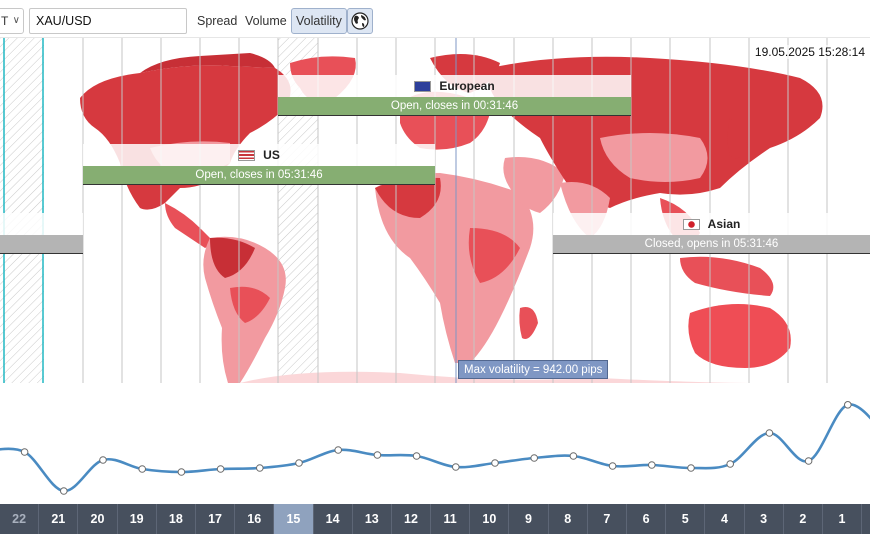 The height and width of the screenshot is (534, 870). What do you see at coordinates (725, 519) in the screenshot?
I see `hour-cell-4: 4` at bounding box center [725, 519].